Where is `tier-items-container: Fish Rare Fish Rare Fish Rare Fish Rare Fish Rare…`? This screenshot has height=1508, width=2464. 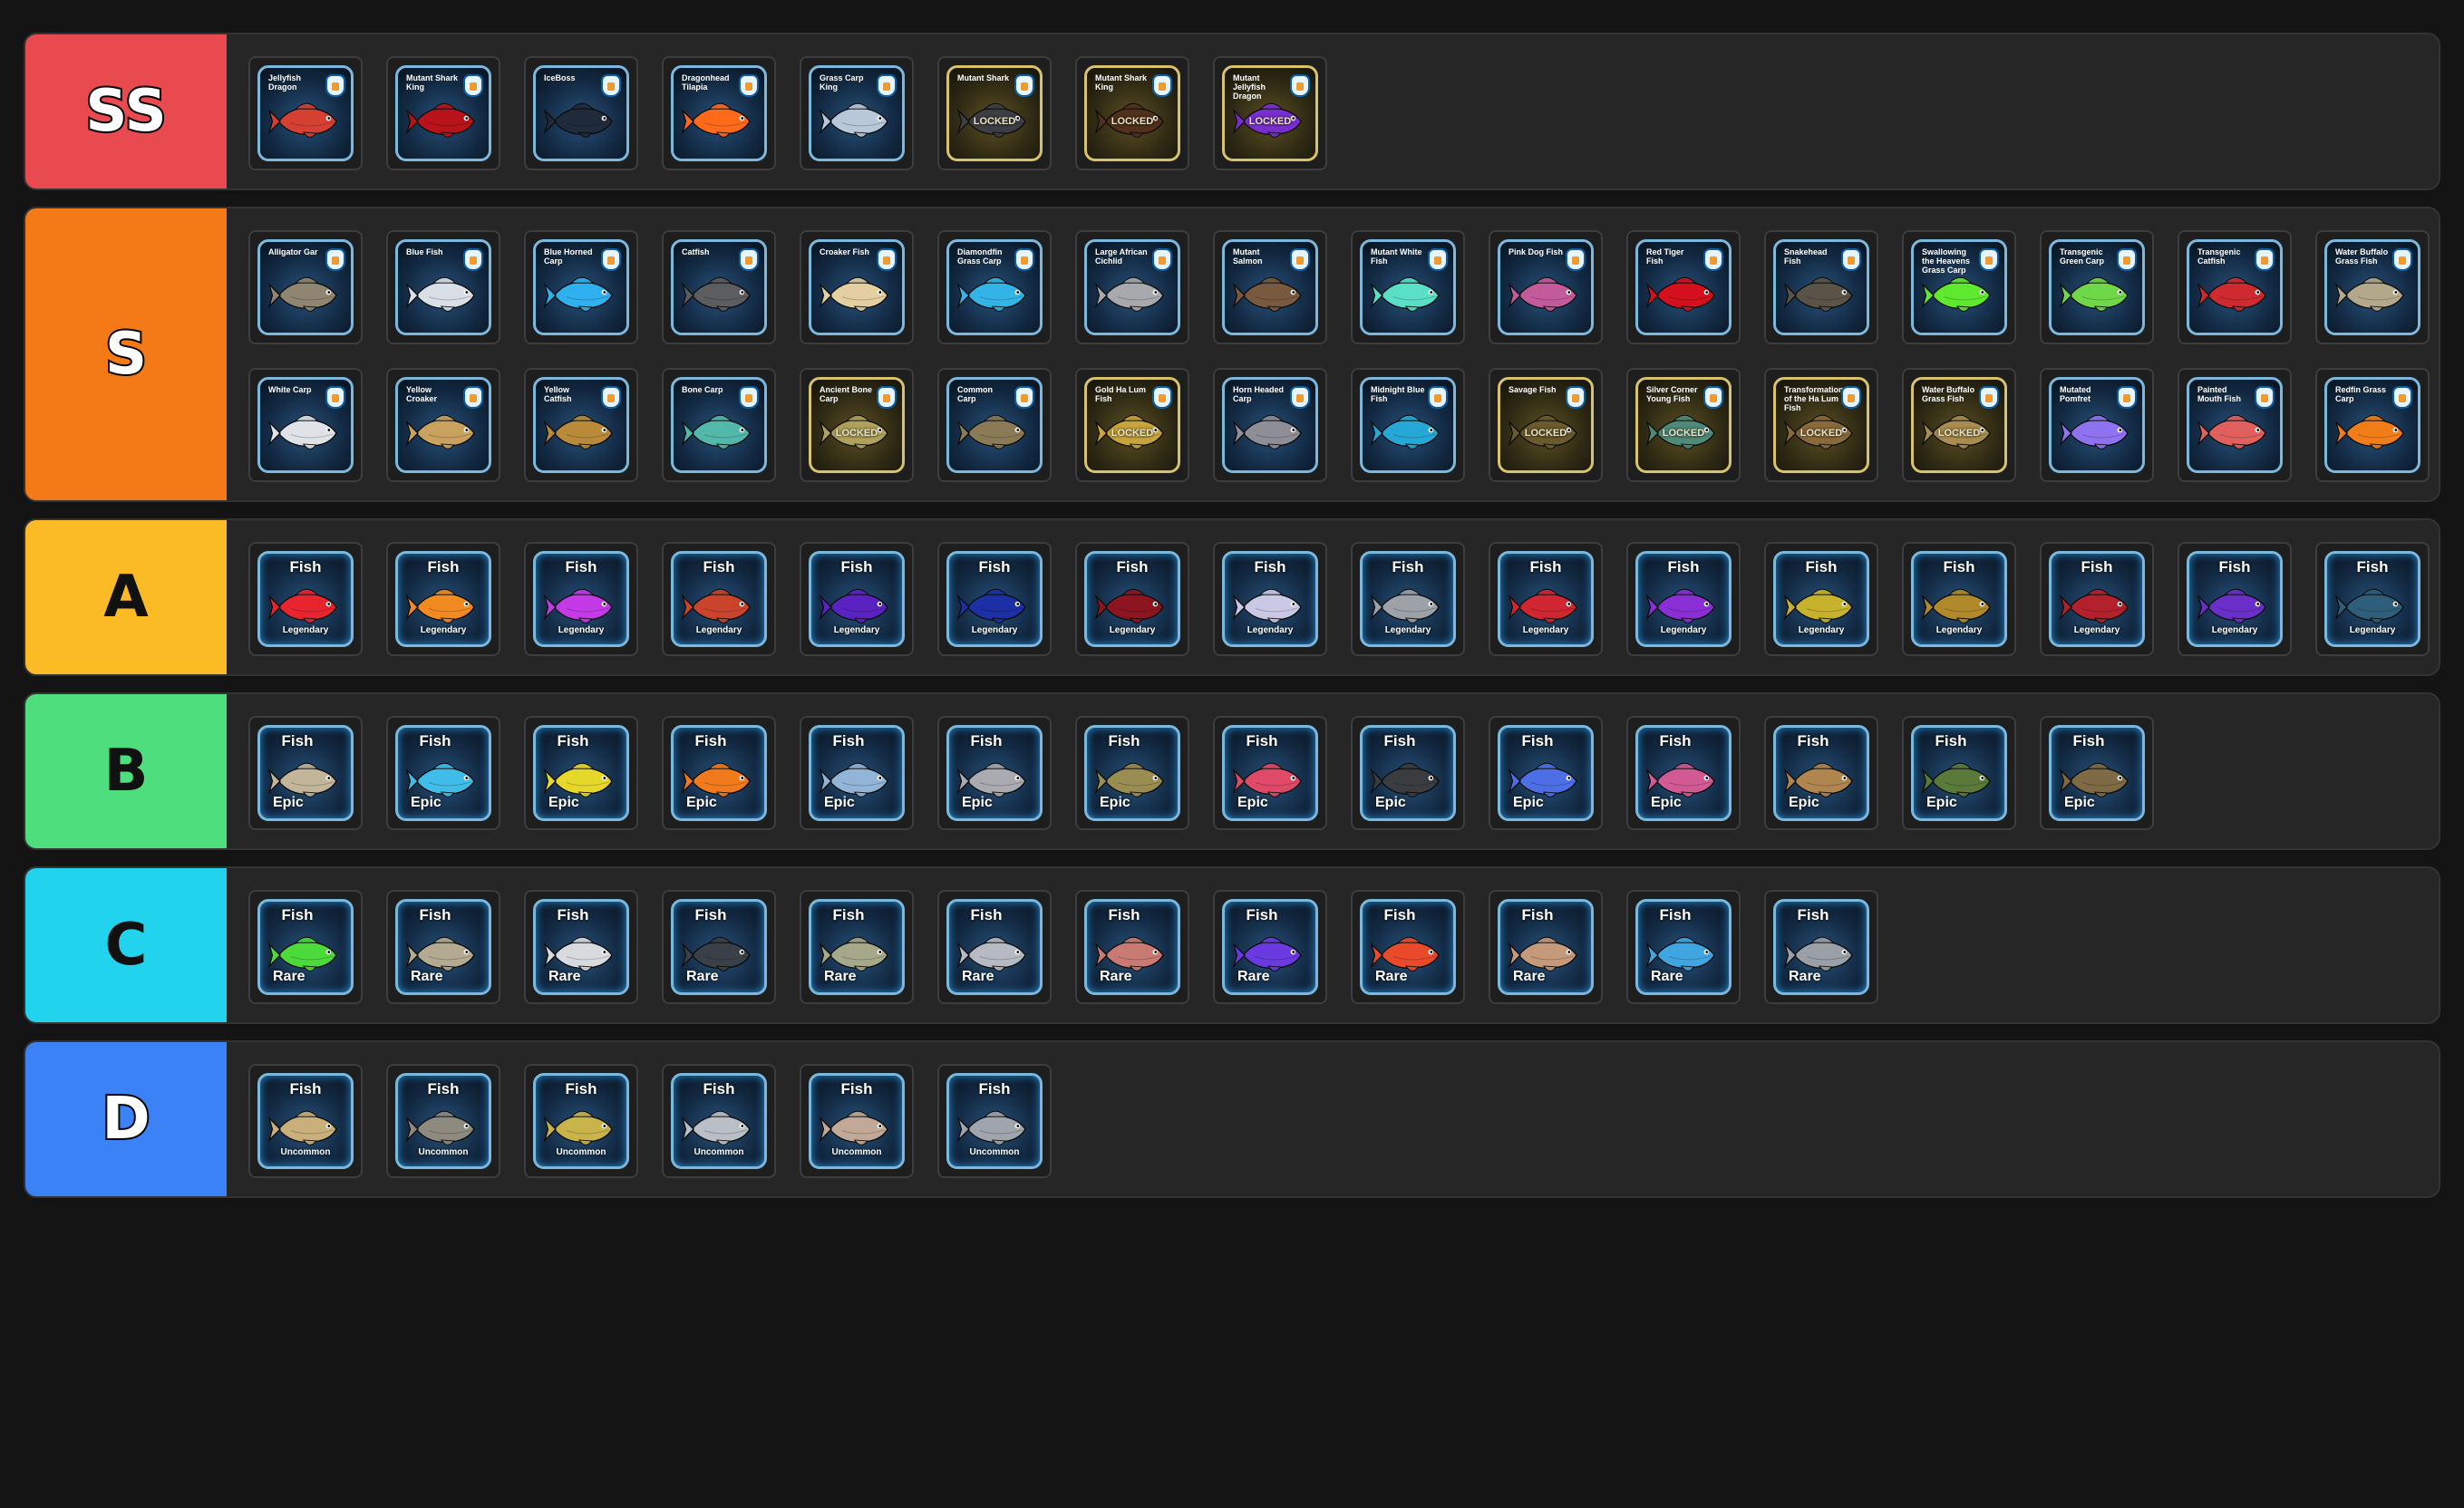
tier-items-container: Fish Rare Fish Rare Fish Rare Fish Rare Fish Rare… is located at coordinates (1333, 945).